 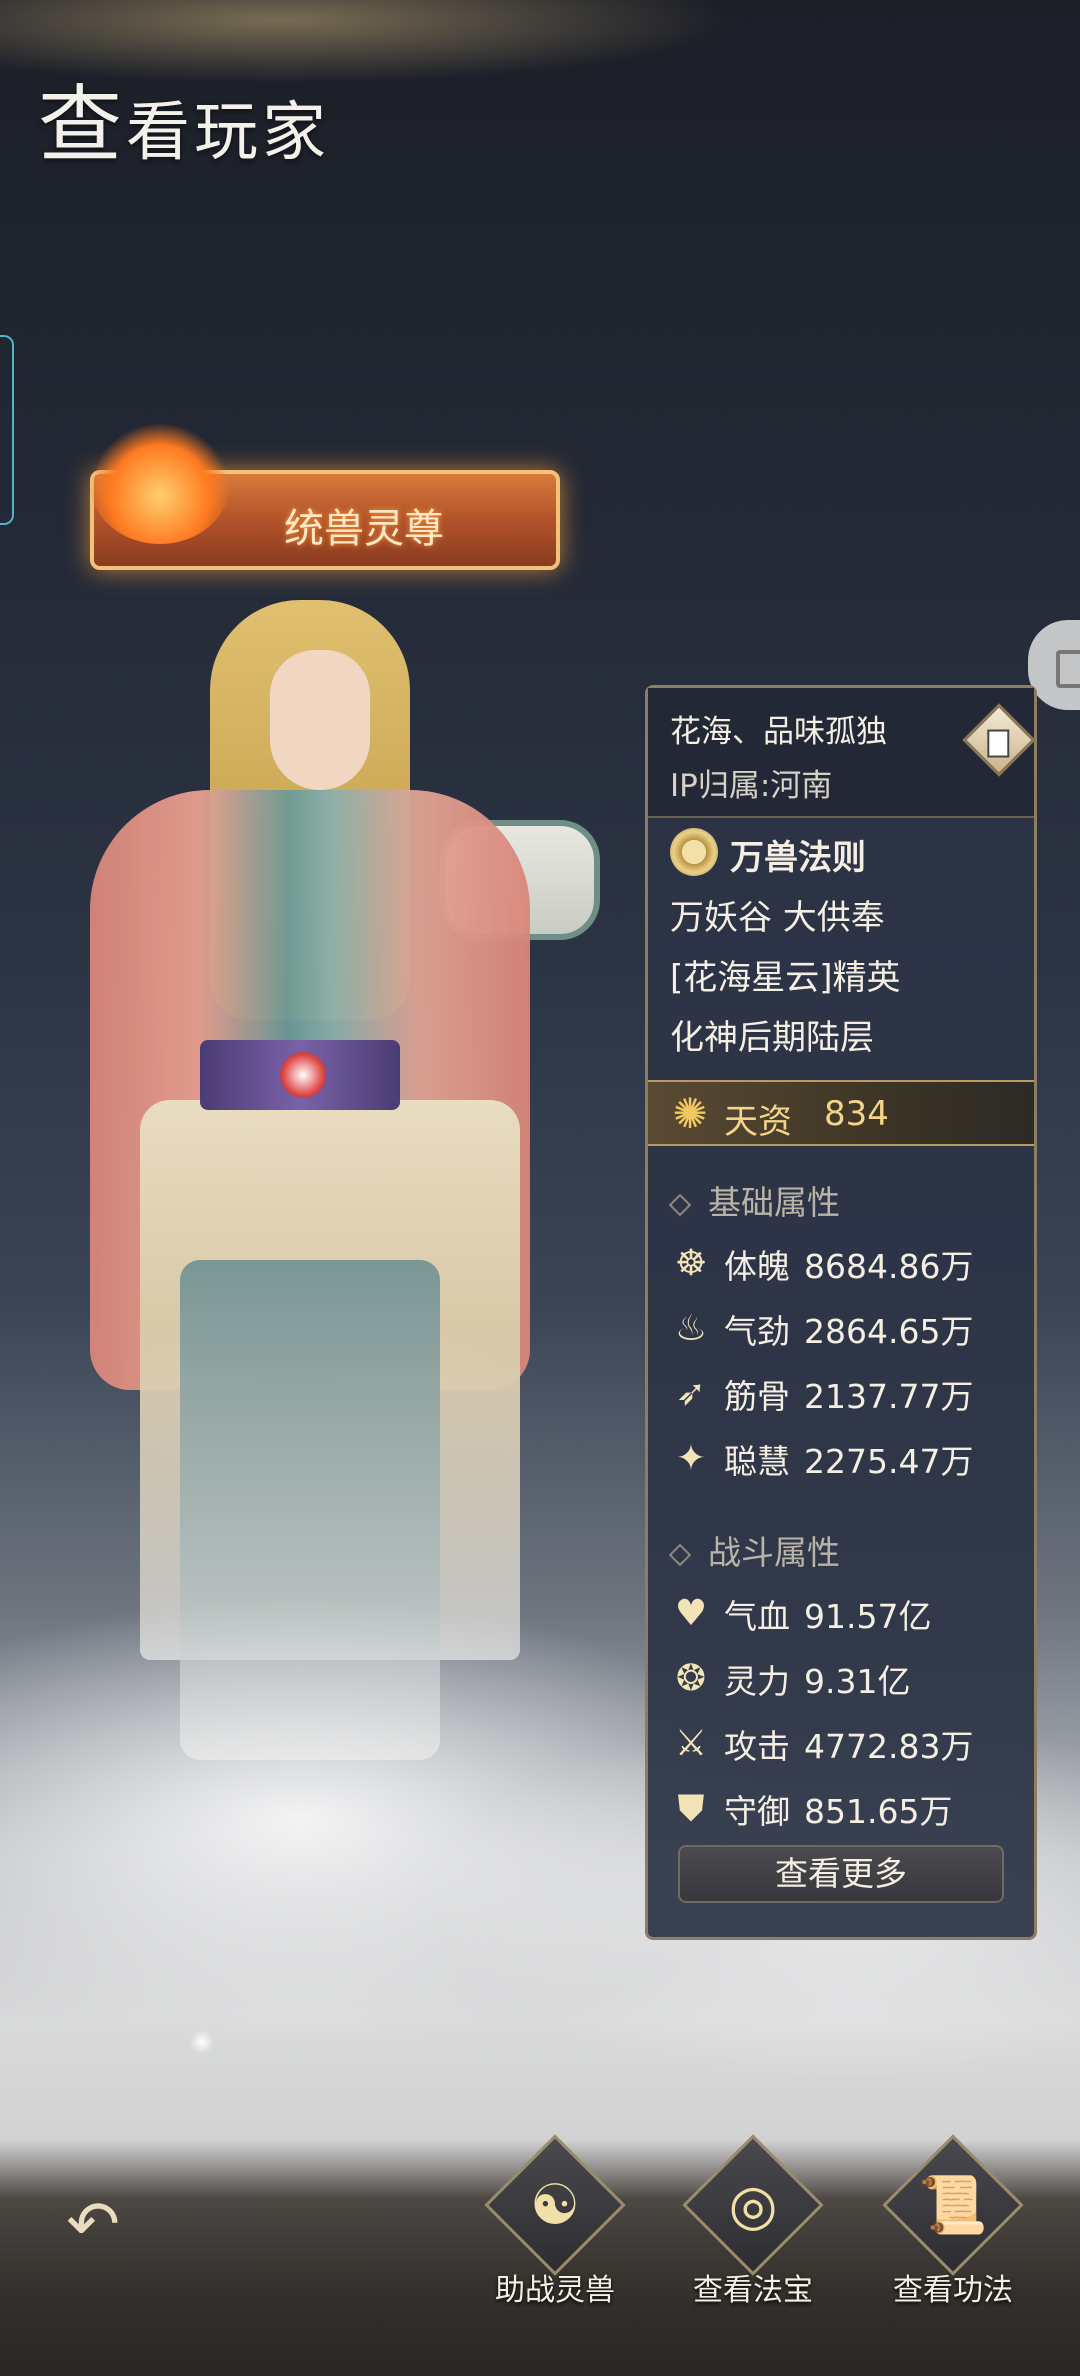 What do you see at coordinates (878, 1811) in the screenshot?
I see `stat-value: 851.65万` at bounding box center [878, 1811].